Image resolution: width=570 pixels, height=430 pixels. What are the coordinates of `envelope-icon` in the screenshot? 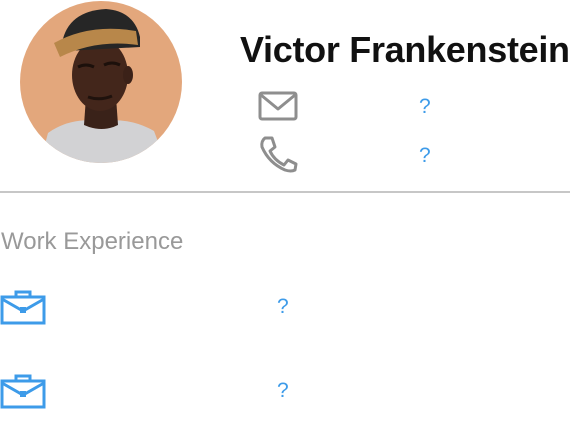 It's located at (278, 106).